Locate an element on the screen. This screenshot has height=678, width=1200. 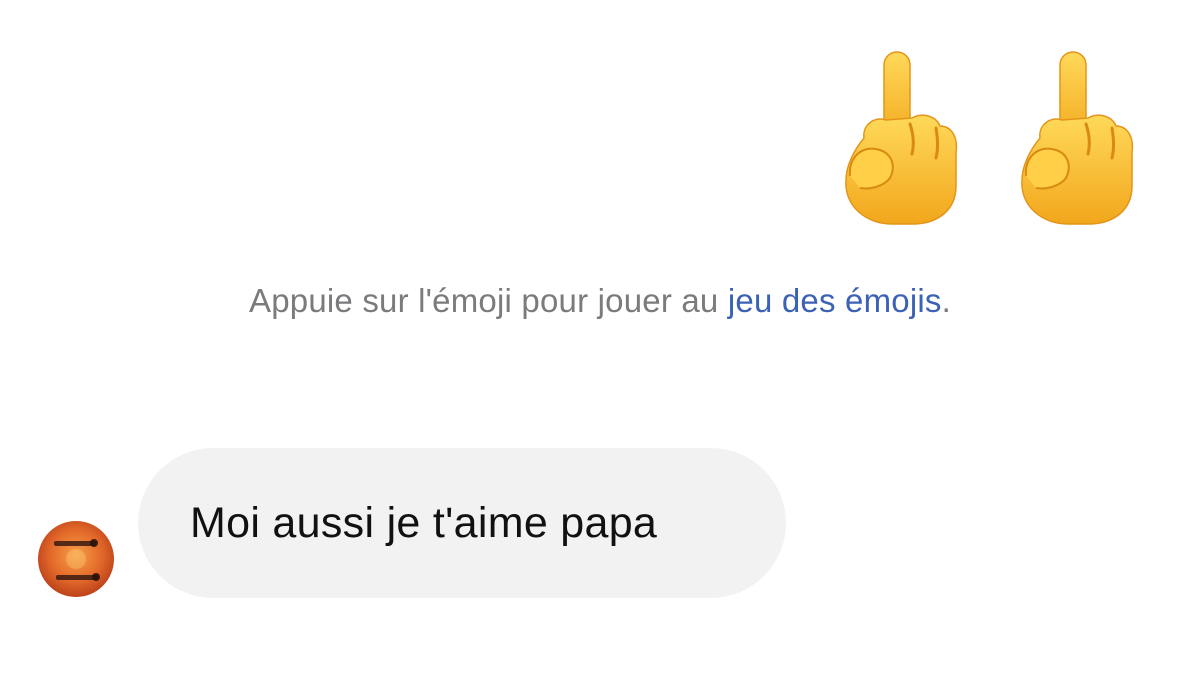
incoming-message-bubble: Moi aussi je t'aime papa is located at coordinates (462, 523).